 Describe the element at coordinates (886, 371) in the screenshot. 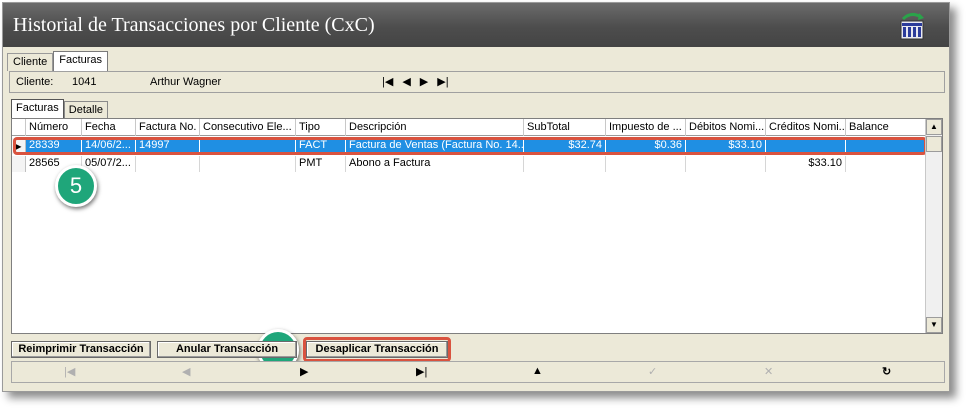

I see `refresh-icon: ↻` at that location.